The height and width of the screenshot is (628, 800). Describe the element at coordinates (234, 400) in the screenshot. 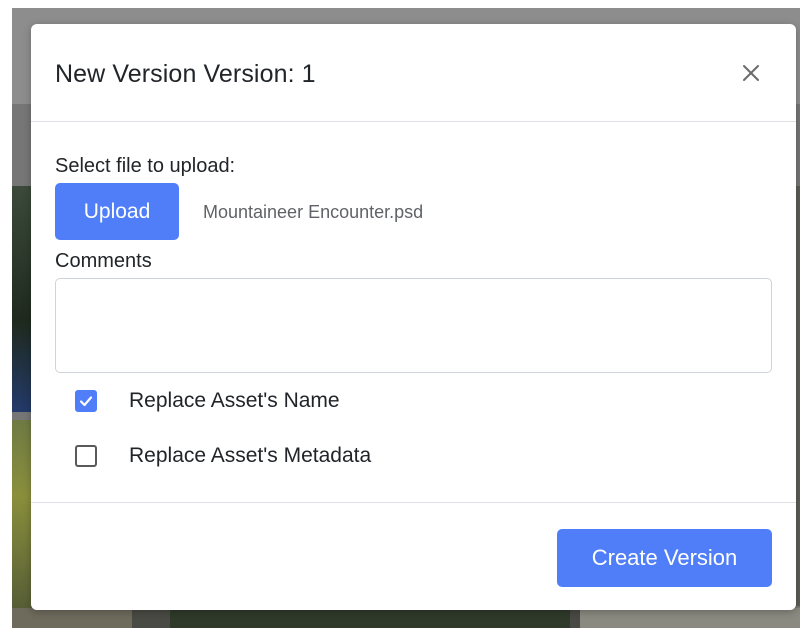

I see `replace-name-label: Replace Asset's Name` at that location.